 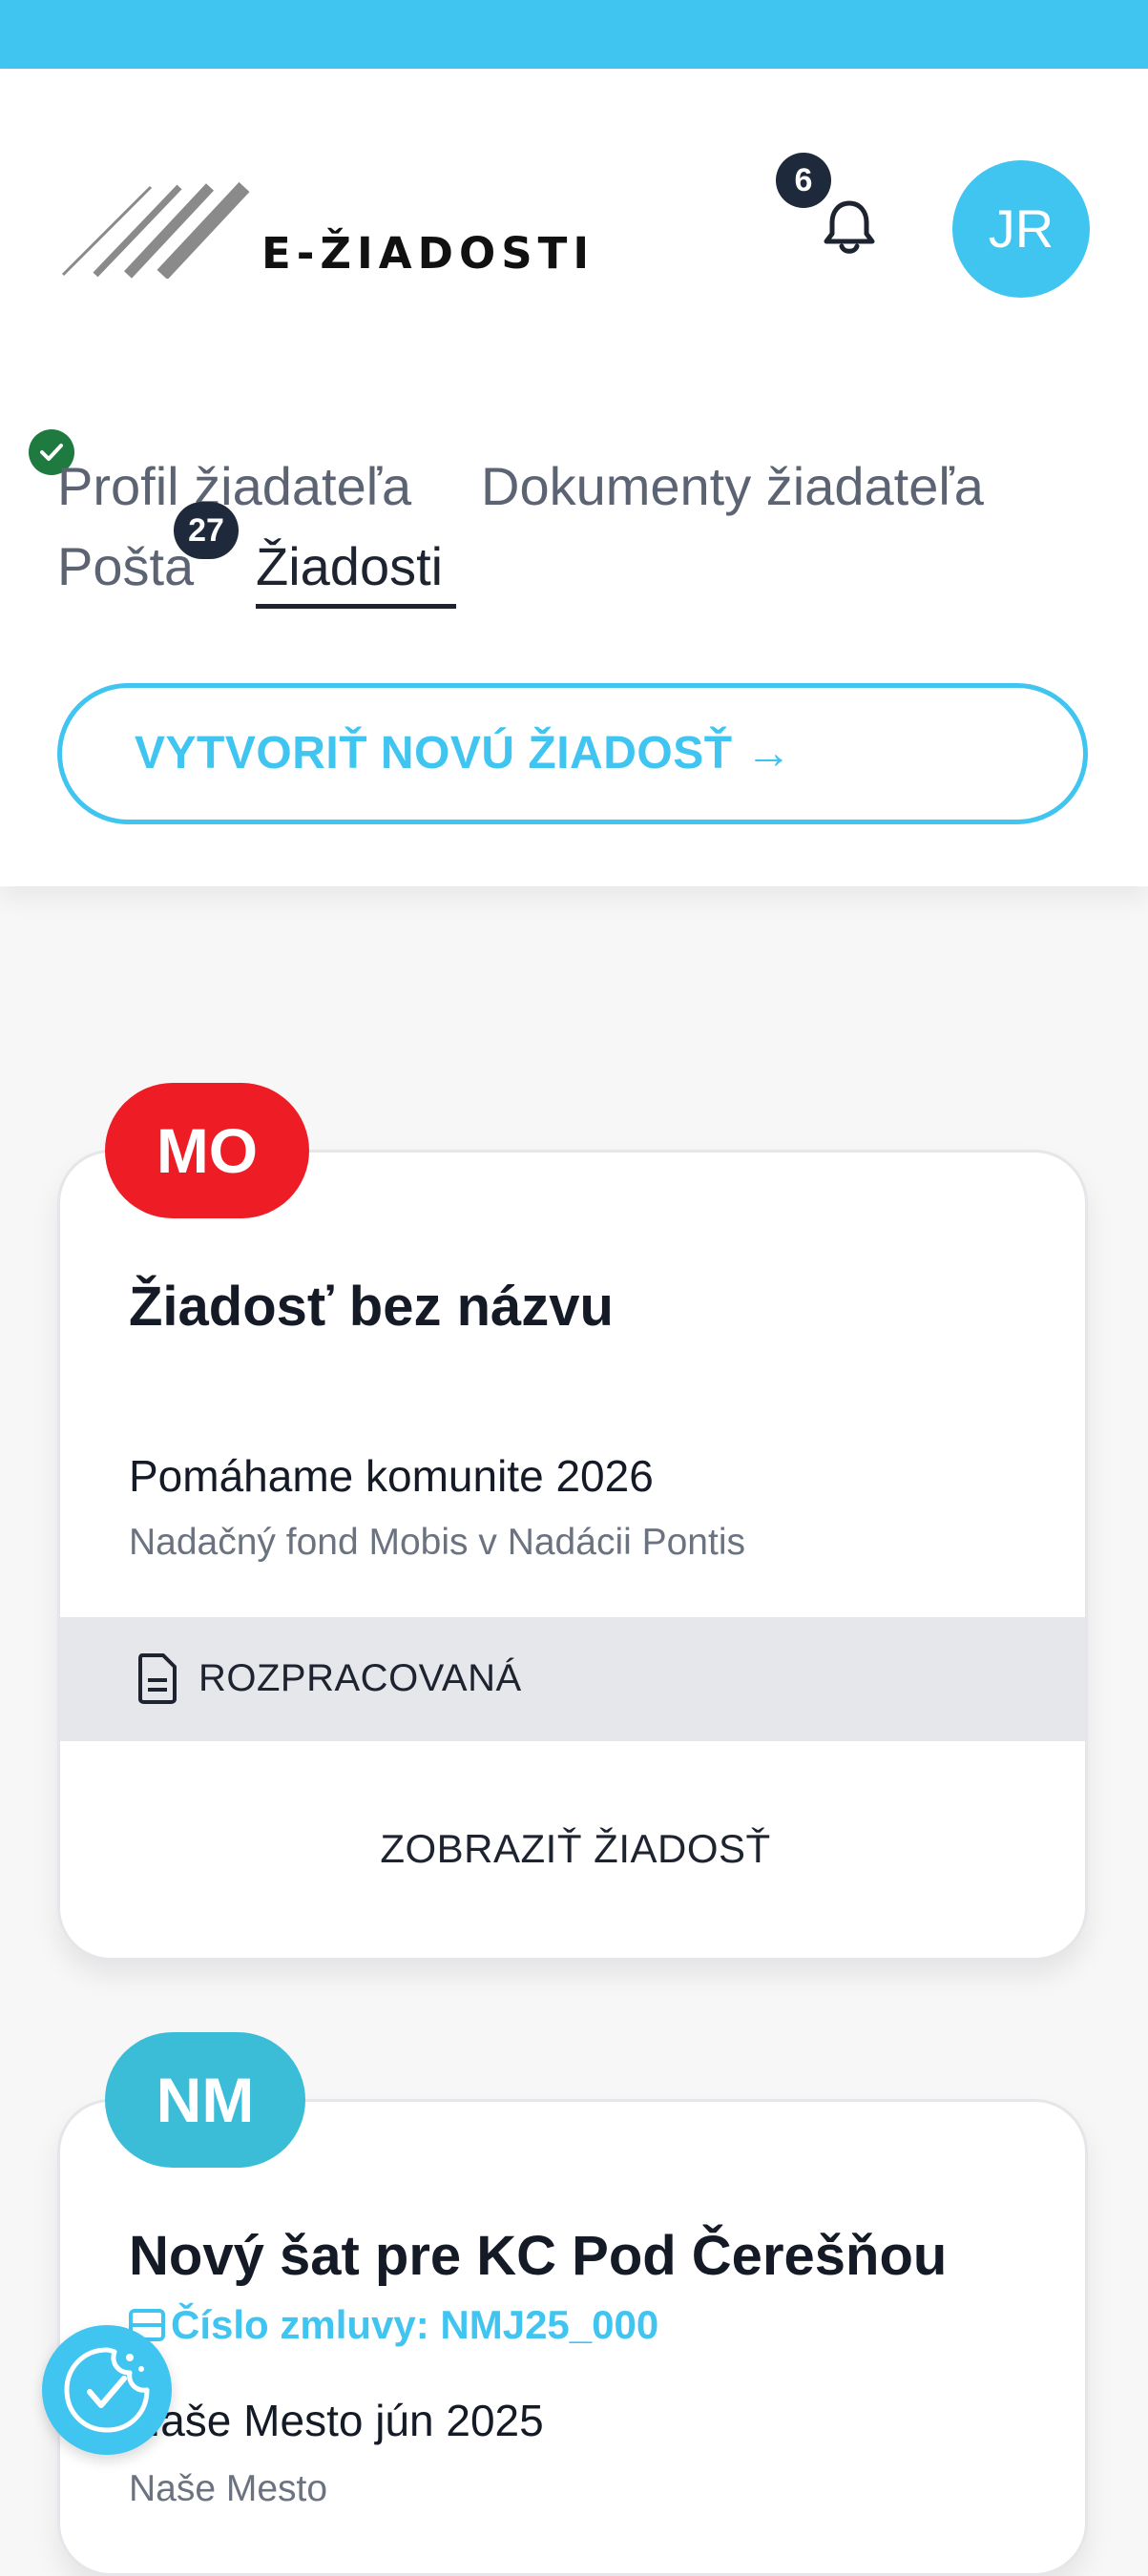 What do you see at coordinates (803, 180) in the screenshot?
I see `notification-count-badge: 6` at bounding box center [803, 180].